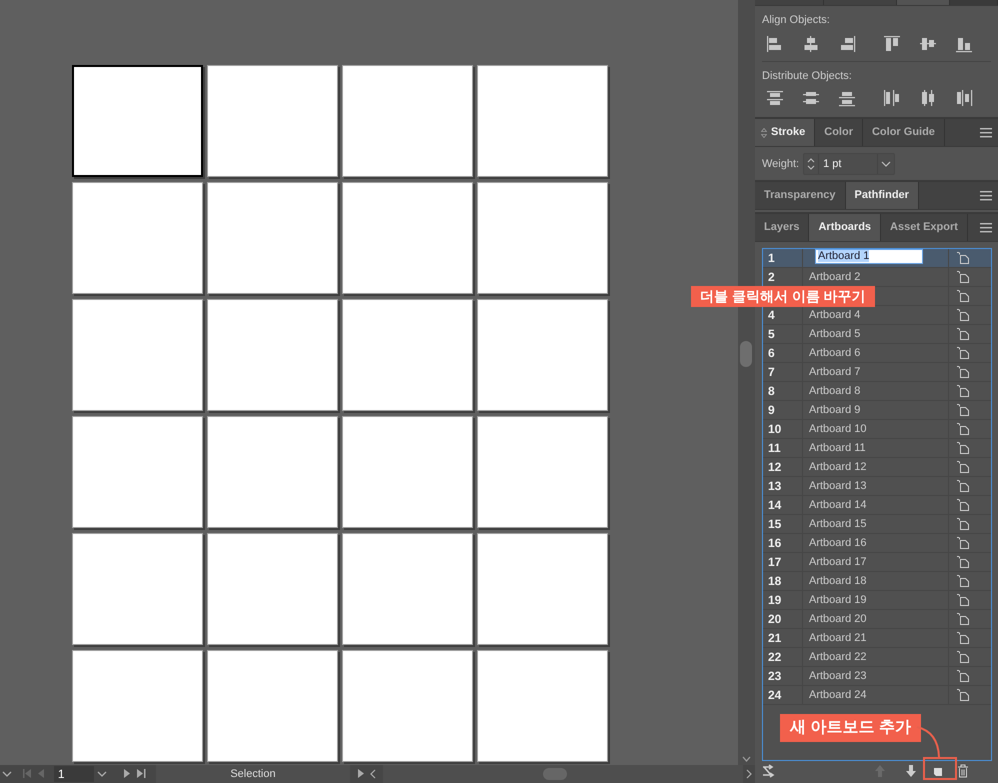 This screenshot has height=783, width=998. I want to click on artboard-row: 6 Artboard 6, so click(877, 353).